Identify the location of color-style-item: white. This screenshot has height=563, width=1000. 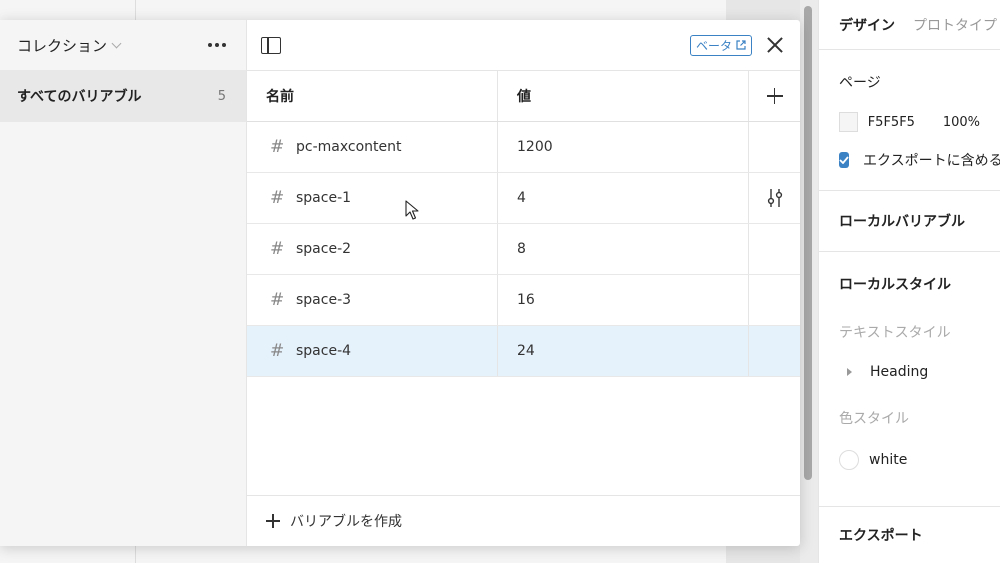
(909, 460).